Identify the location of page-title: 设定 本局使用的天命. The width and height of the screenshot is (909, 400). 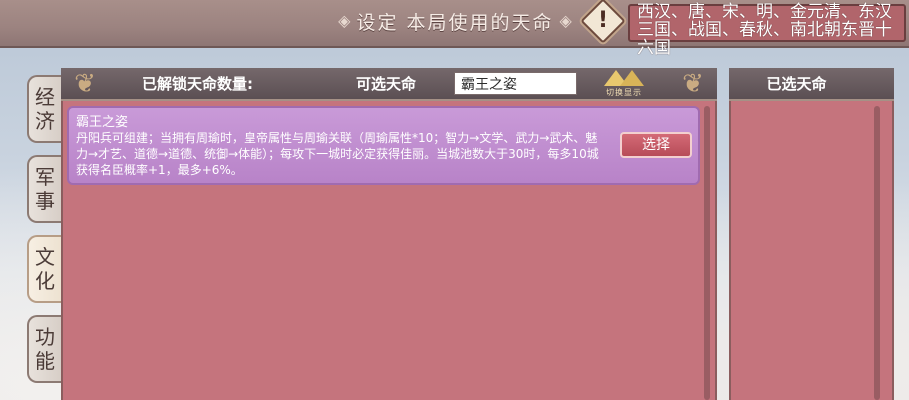
(455, 22).